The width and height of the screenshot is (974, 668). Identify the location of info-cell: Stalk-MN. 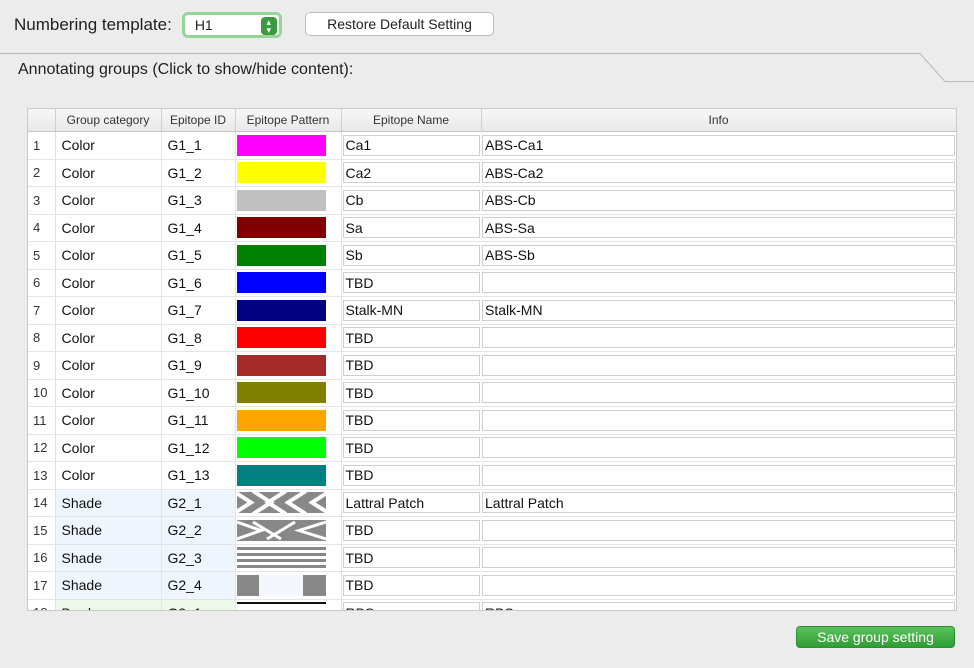
(718, 310).